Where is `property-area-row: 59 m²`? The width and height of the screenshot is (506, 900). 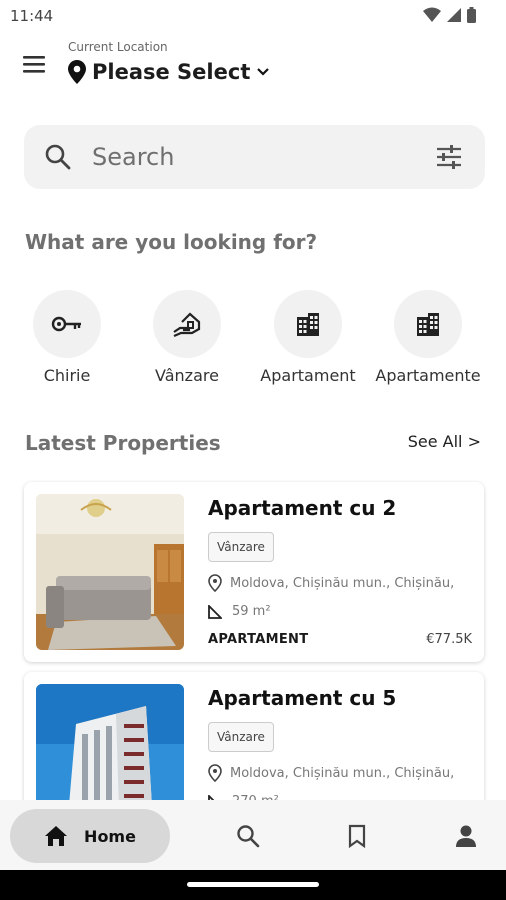
property-area-row: 59 m² is located at coordinates (239, 611).